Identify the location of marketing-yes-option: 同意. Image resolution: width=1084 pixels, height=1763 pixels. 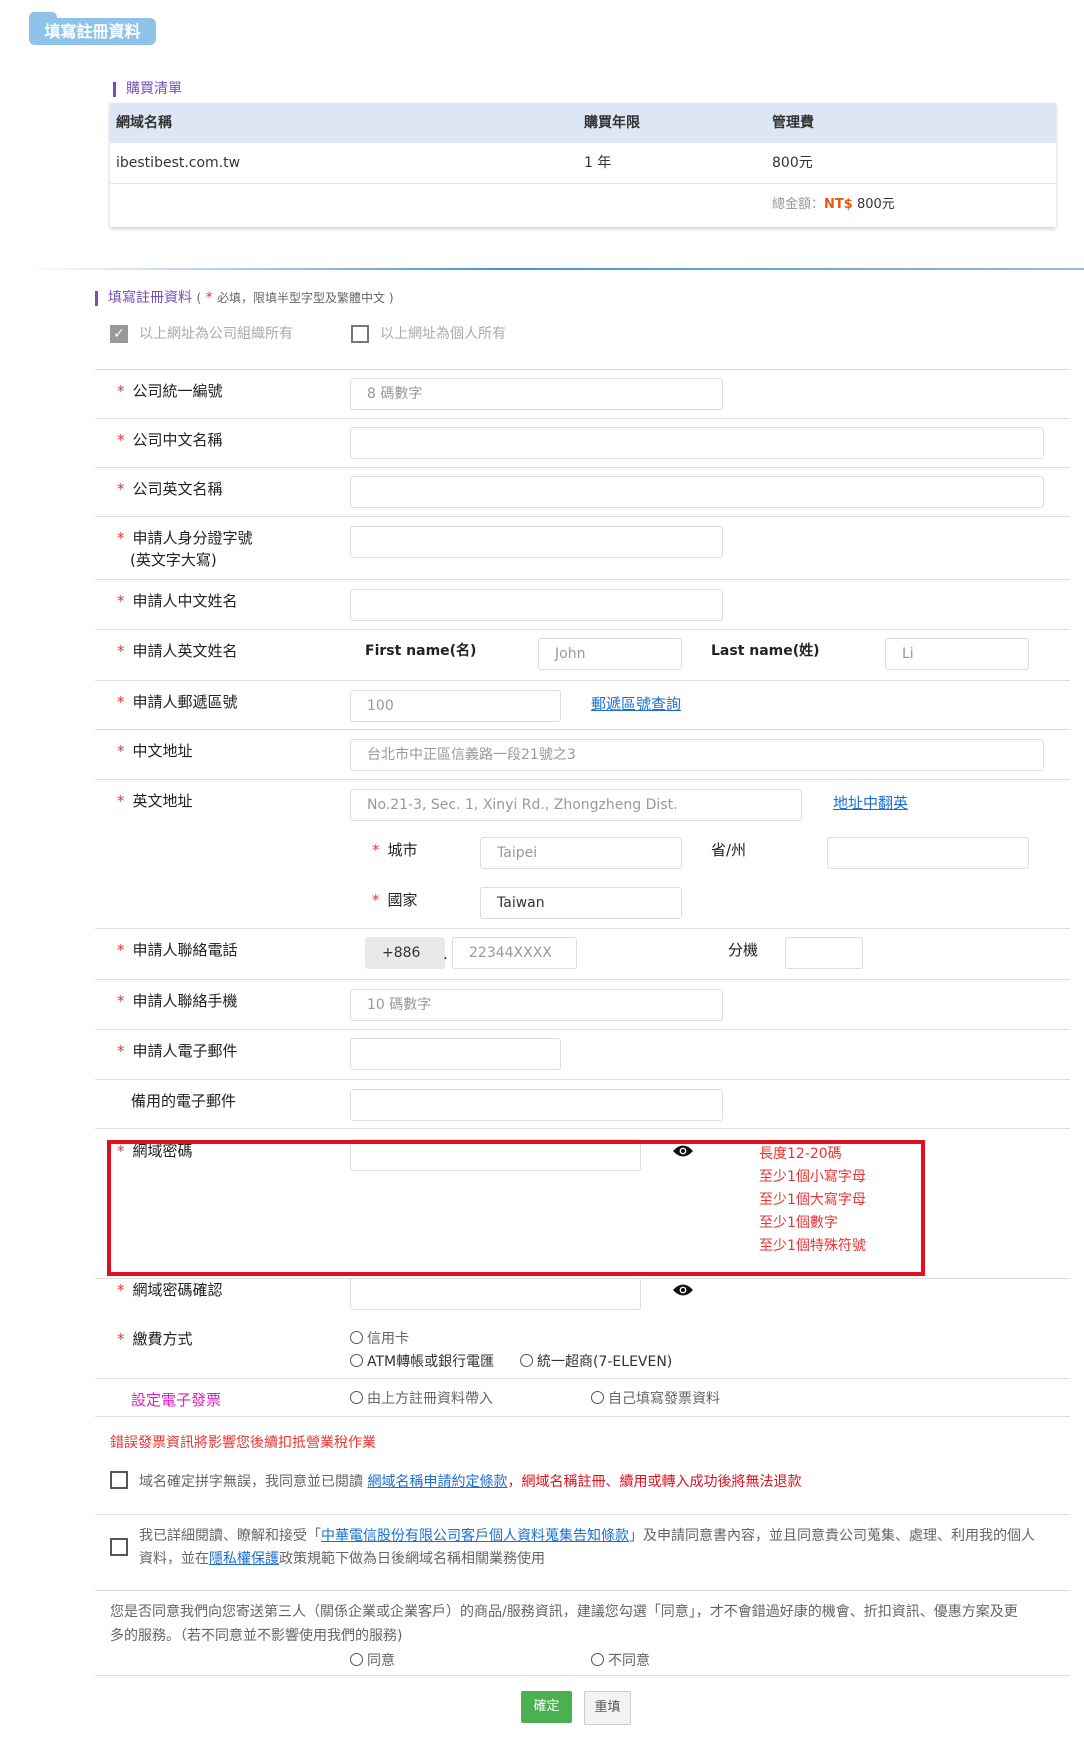
(372, 1660).